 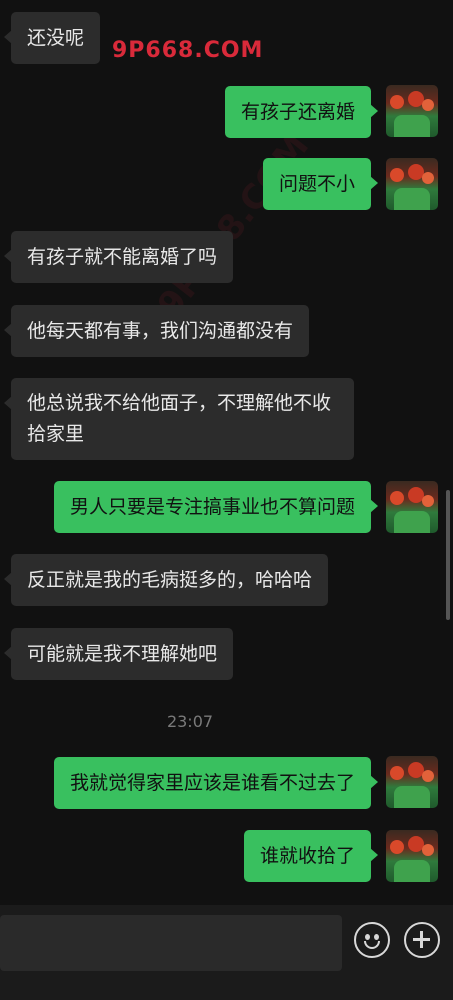 I want to click on message-bubble-incoming: 他总说我不给他面子，不理解他不收拾家里, so click(x=179, y=419).